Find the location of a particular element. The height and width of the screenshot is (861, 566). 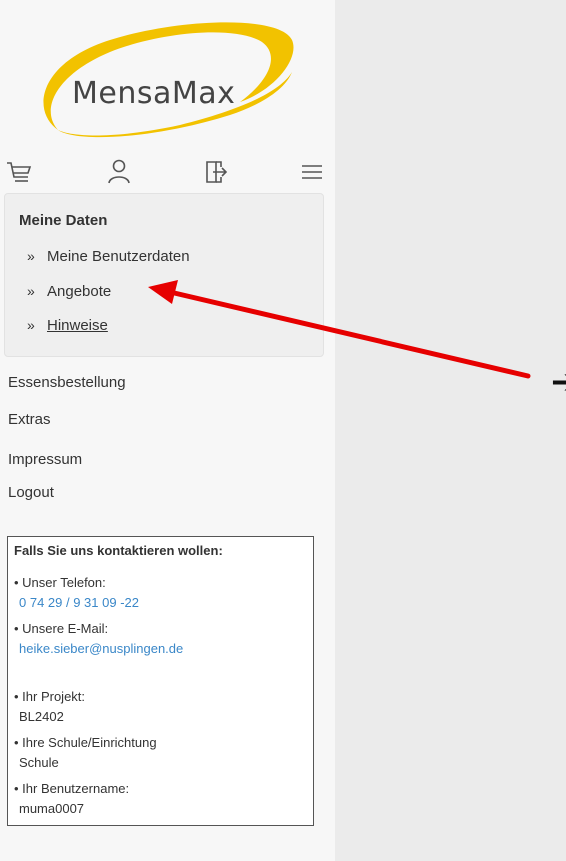

black-arrow-icon: ➔ is located at coordinates (558, 382).